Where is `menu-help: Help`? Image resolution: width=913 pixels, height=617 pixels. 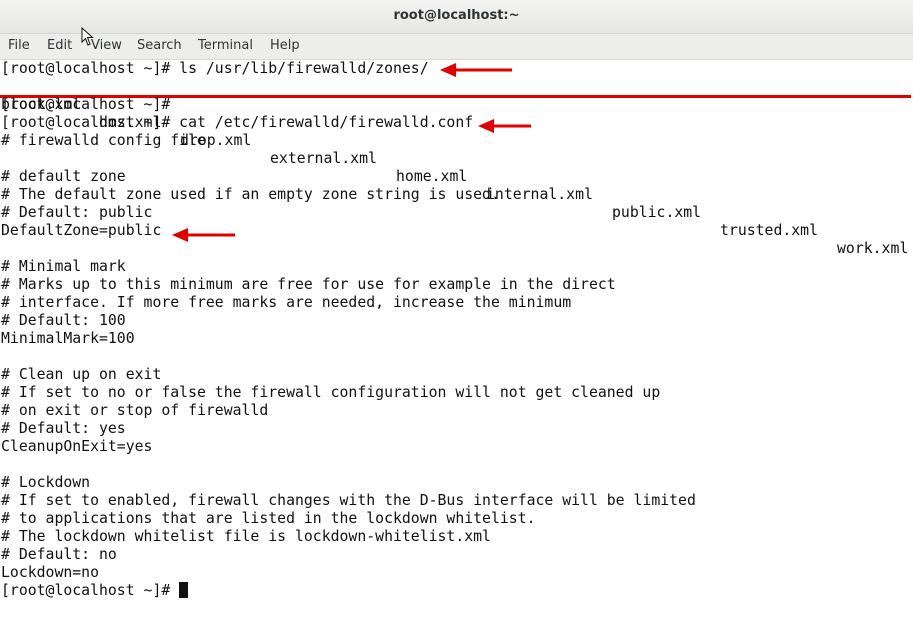 menu-help: Help is located at coordinates (285, 45).